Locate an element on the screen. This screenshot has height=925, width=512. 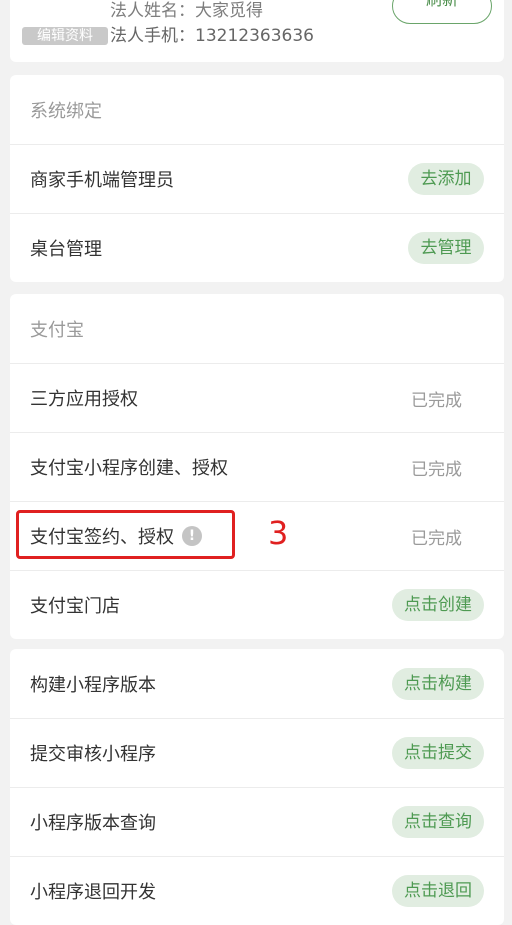
row-label: 构建小程序版本 is located at coordinates (93, 685).